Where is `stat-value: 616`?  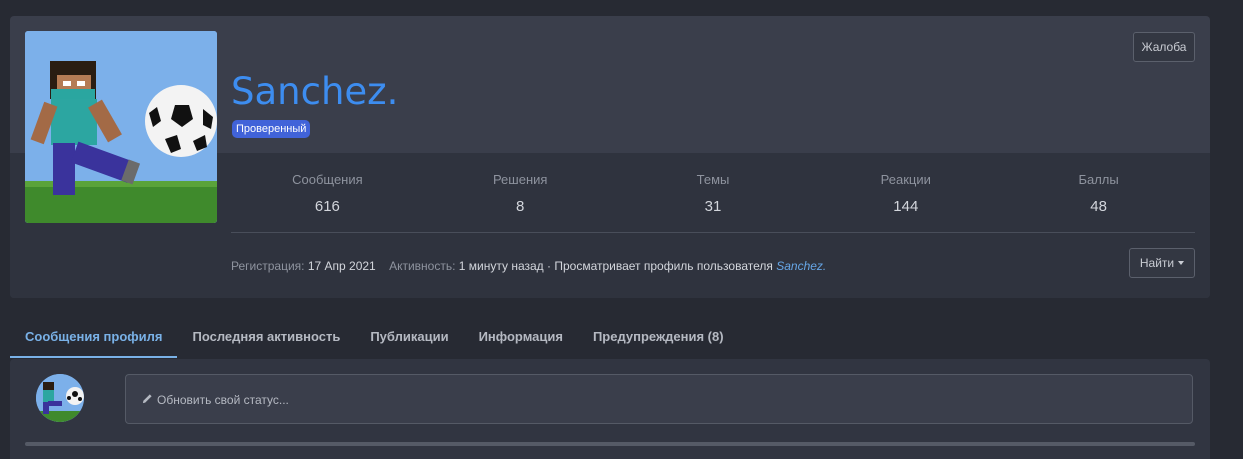
stat-value: 616 is located at coordinates (327, 206).